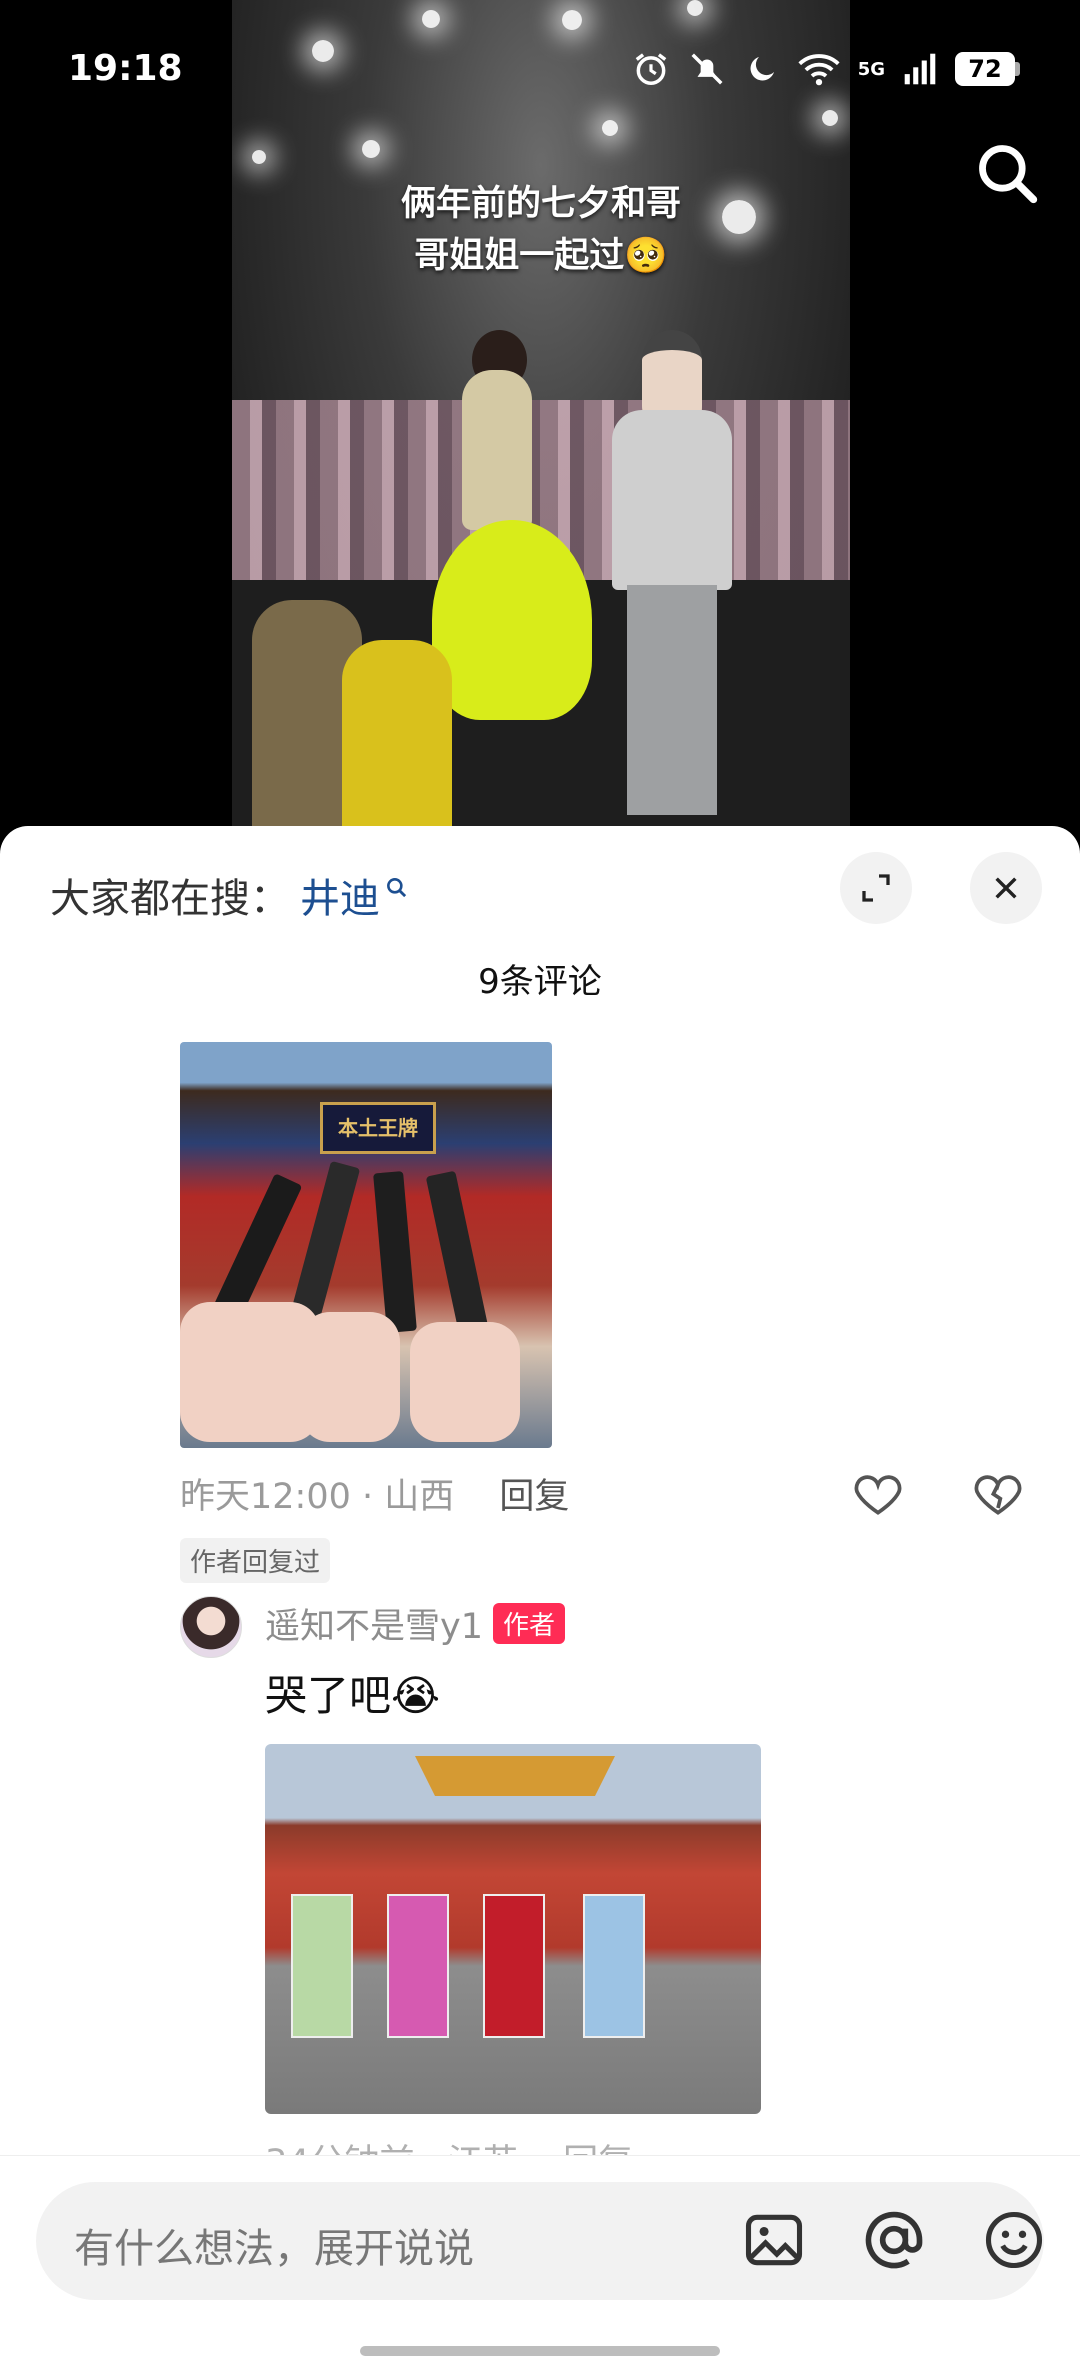 This screenshot has height=2374, width=1080. I want to click on status-time: 19:18, so click(125, 68).